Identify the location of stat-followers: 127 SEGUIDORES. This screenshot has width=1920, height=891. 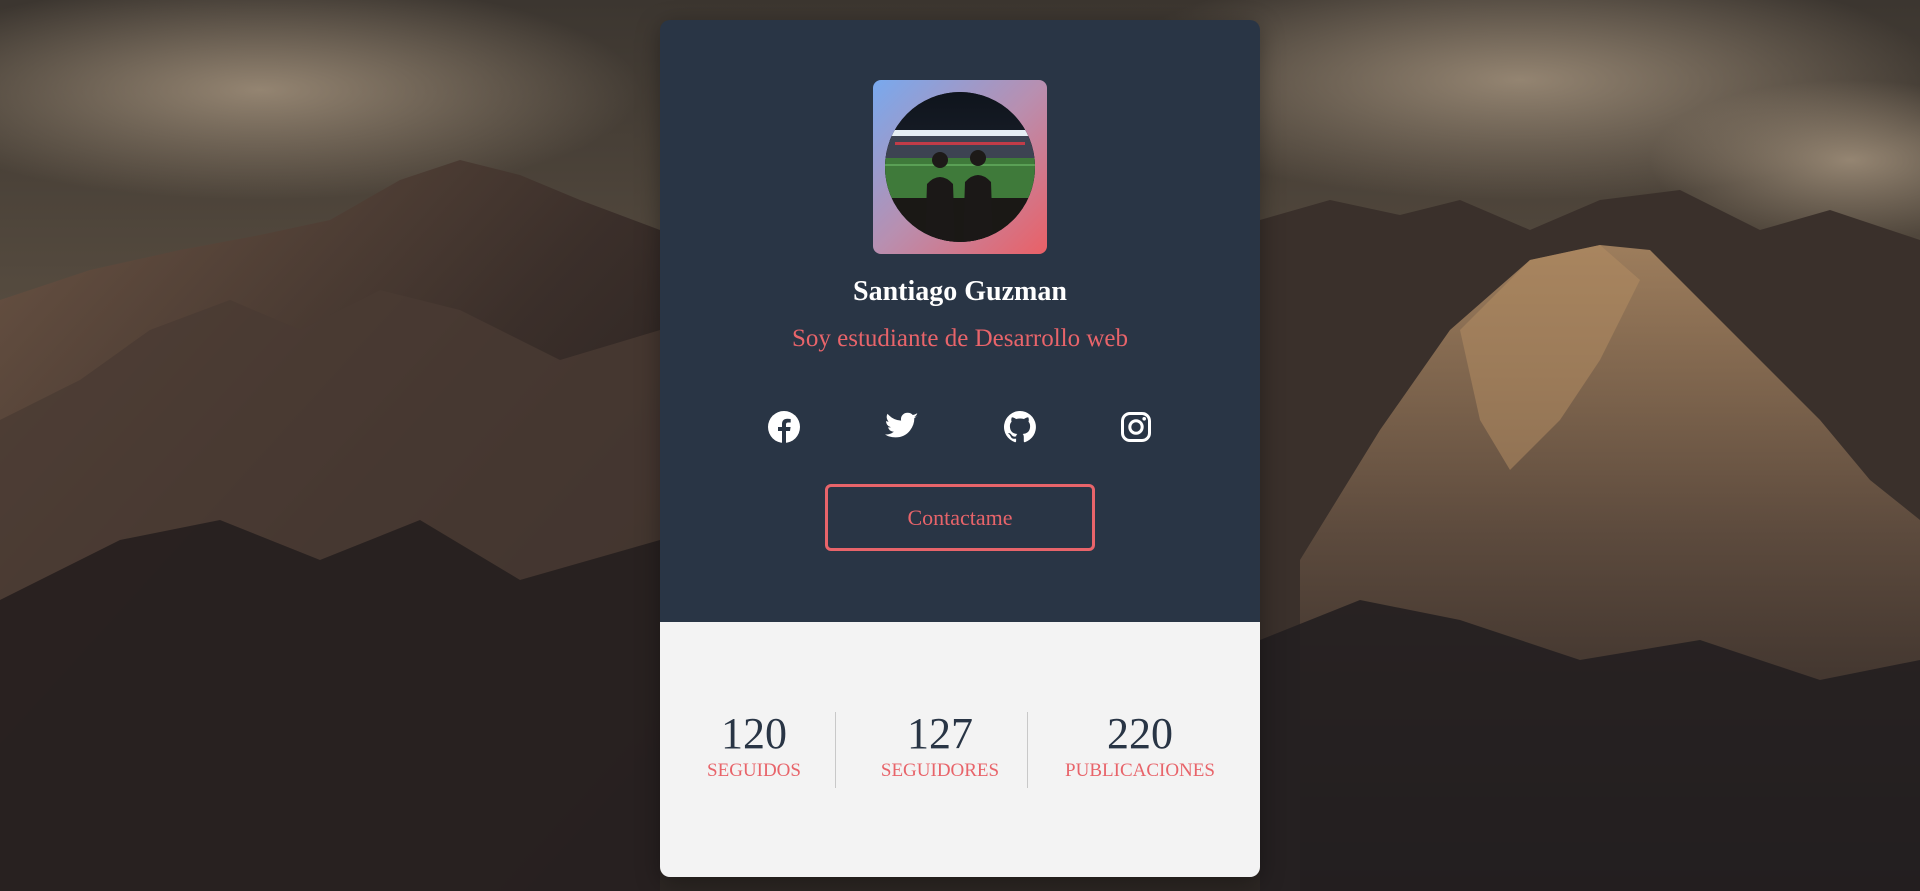
(940, 746).